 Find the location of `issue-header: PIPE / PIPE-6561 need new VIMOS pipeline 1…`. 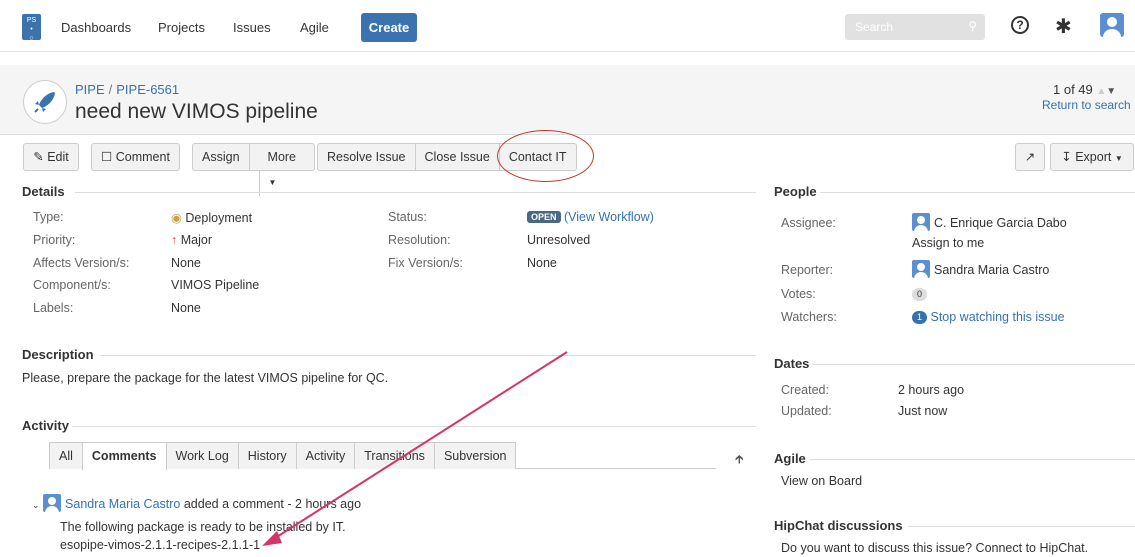

issue-header: PIPE / PIPE-6561 need new VIMOS pipeline 1… is located at coordinates (567, 100).